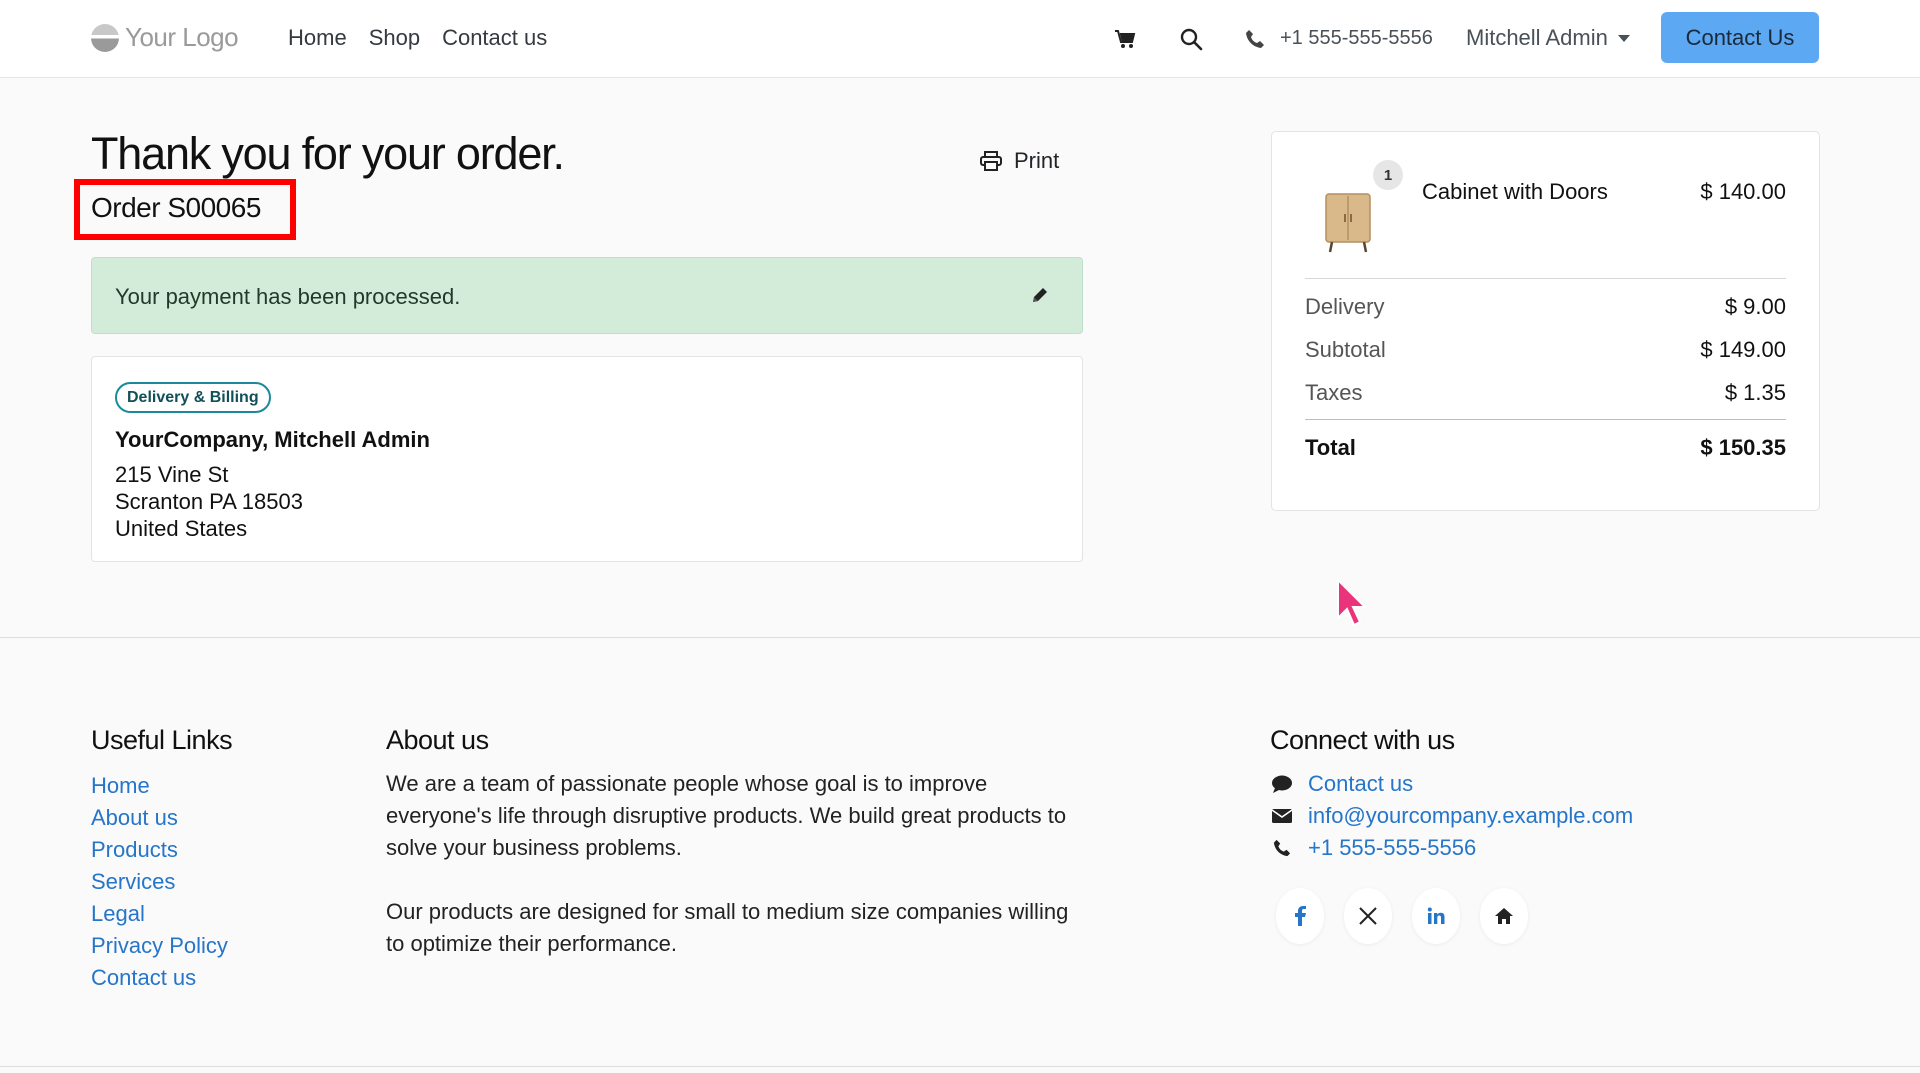 Image resolution: width=1920 pixels, height=1073 pixels. Describe the element at coordinates (437, 740) in the screenshot. I see `about-title: About us` at that location.